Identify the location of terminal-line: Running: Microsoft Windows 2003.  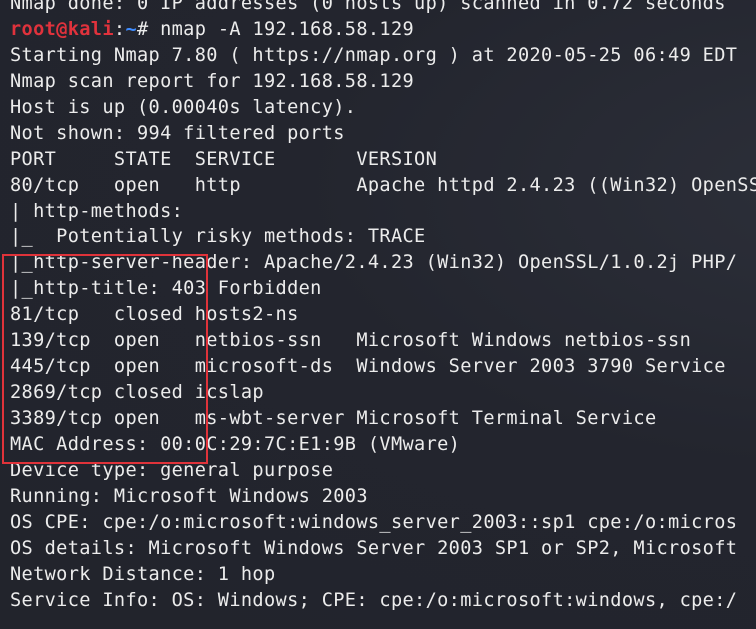
(189, 496).